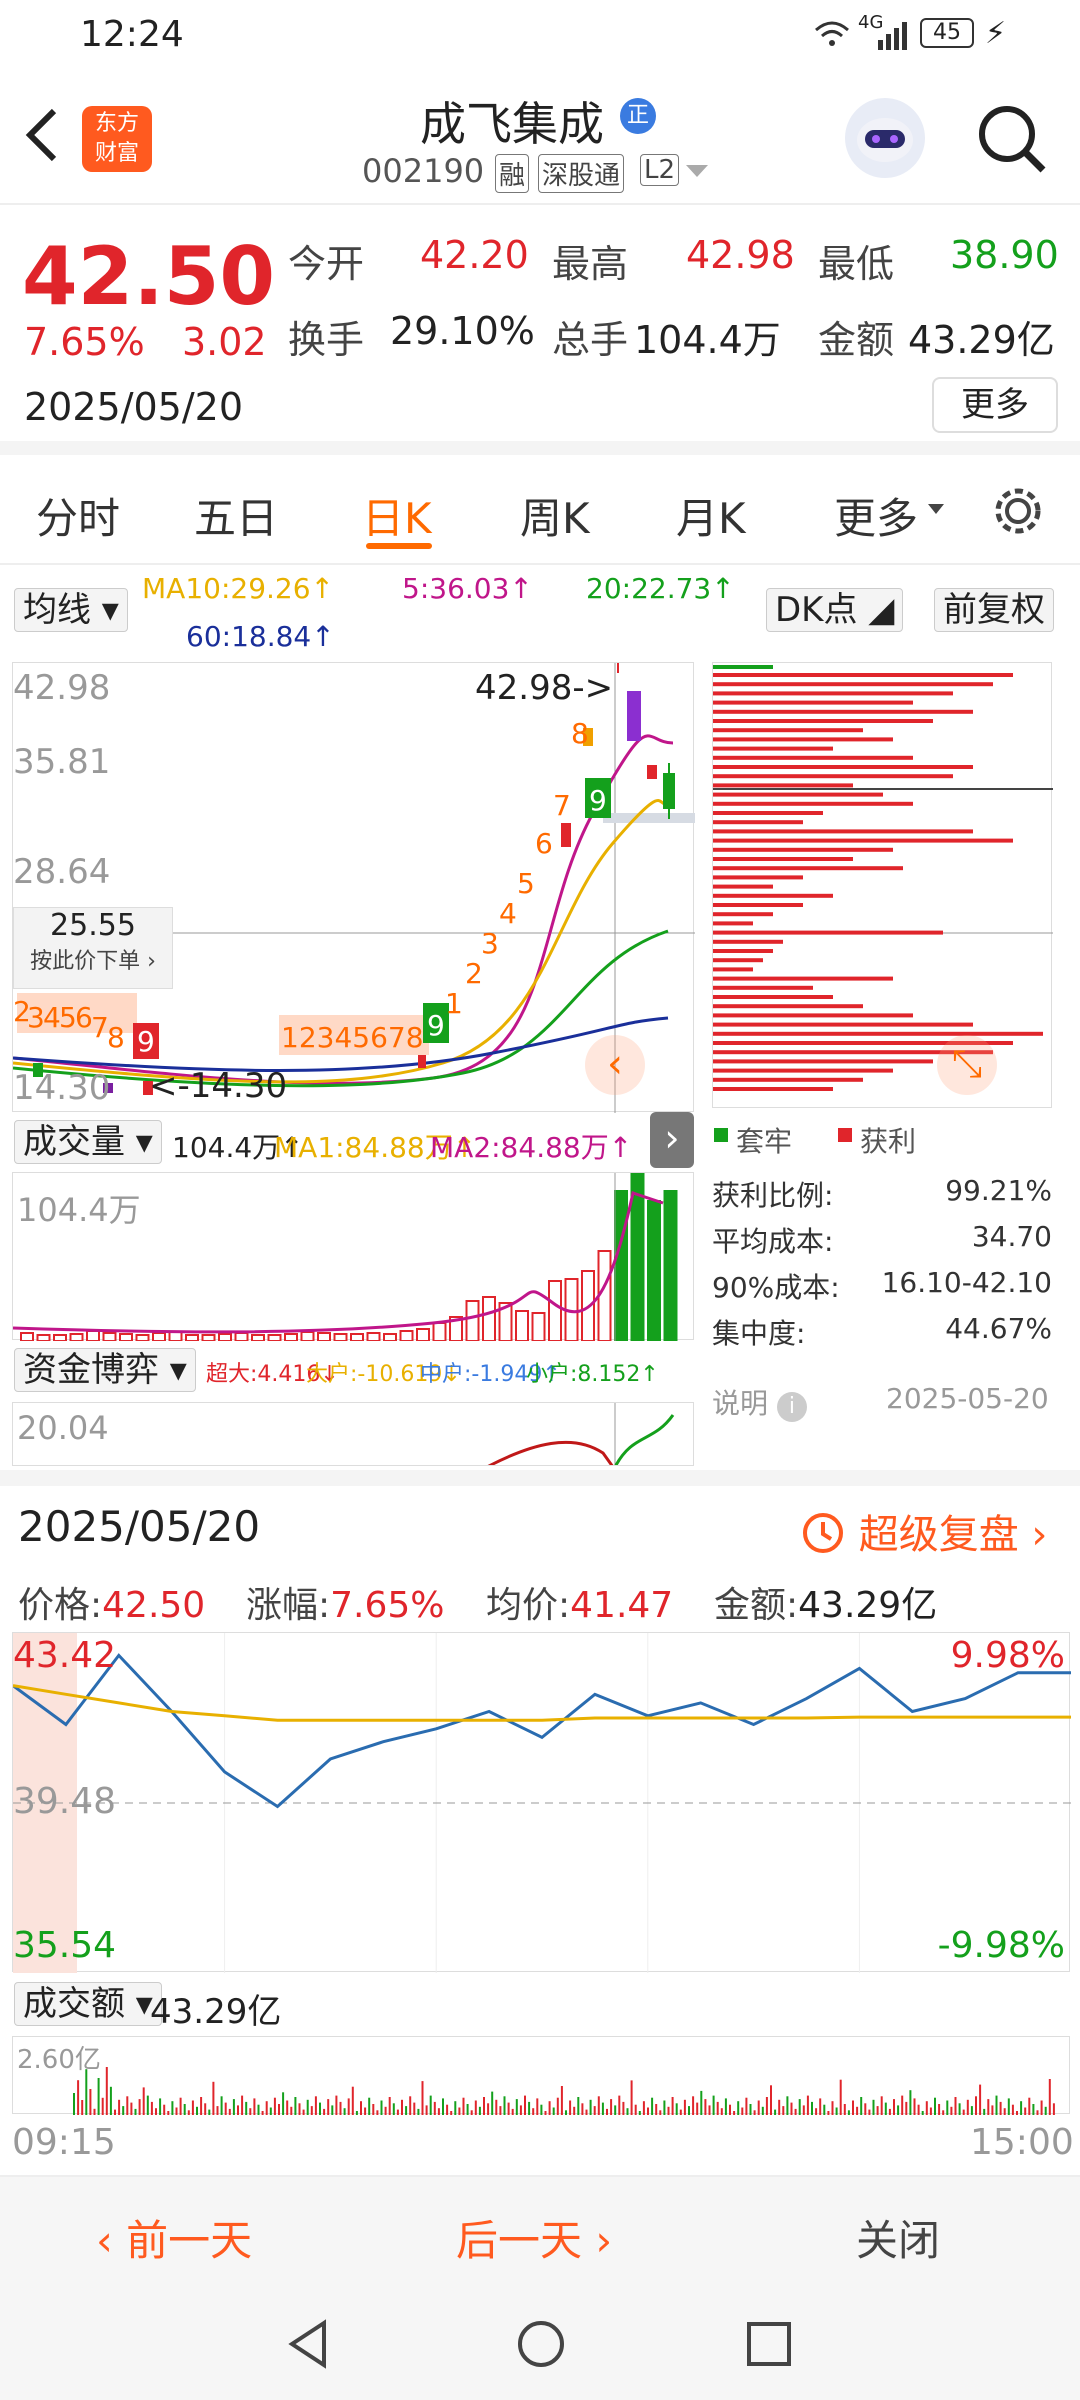 This screenshot has width=1080, height=2400. Describe the element at coordinates (309, 2346) in the screenshot. I see `nav-back-icon` at that location.